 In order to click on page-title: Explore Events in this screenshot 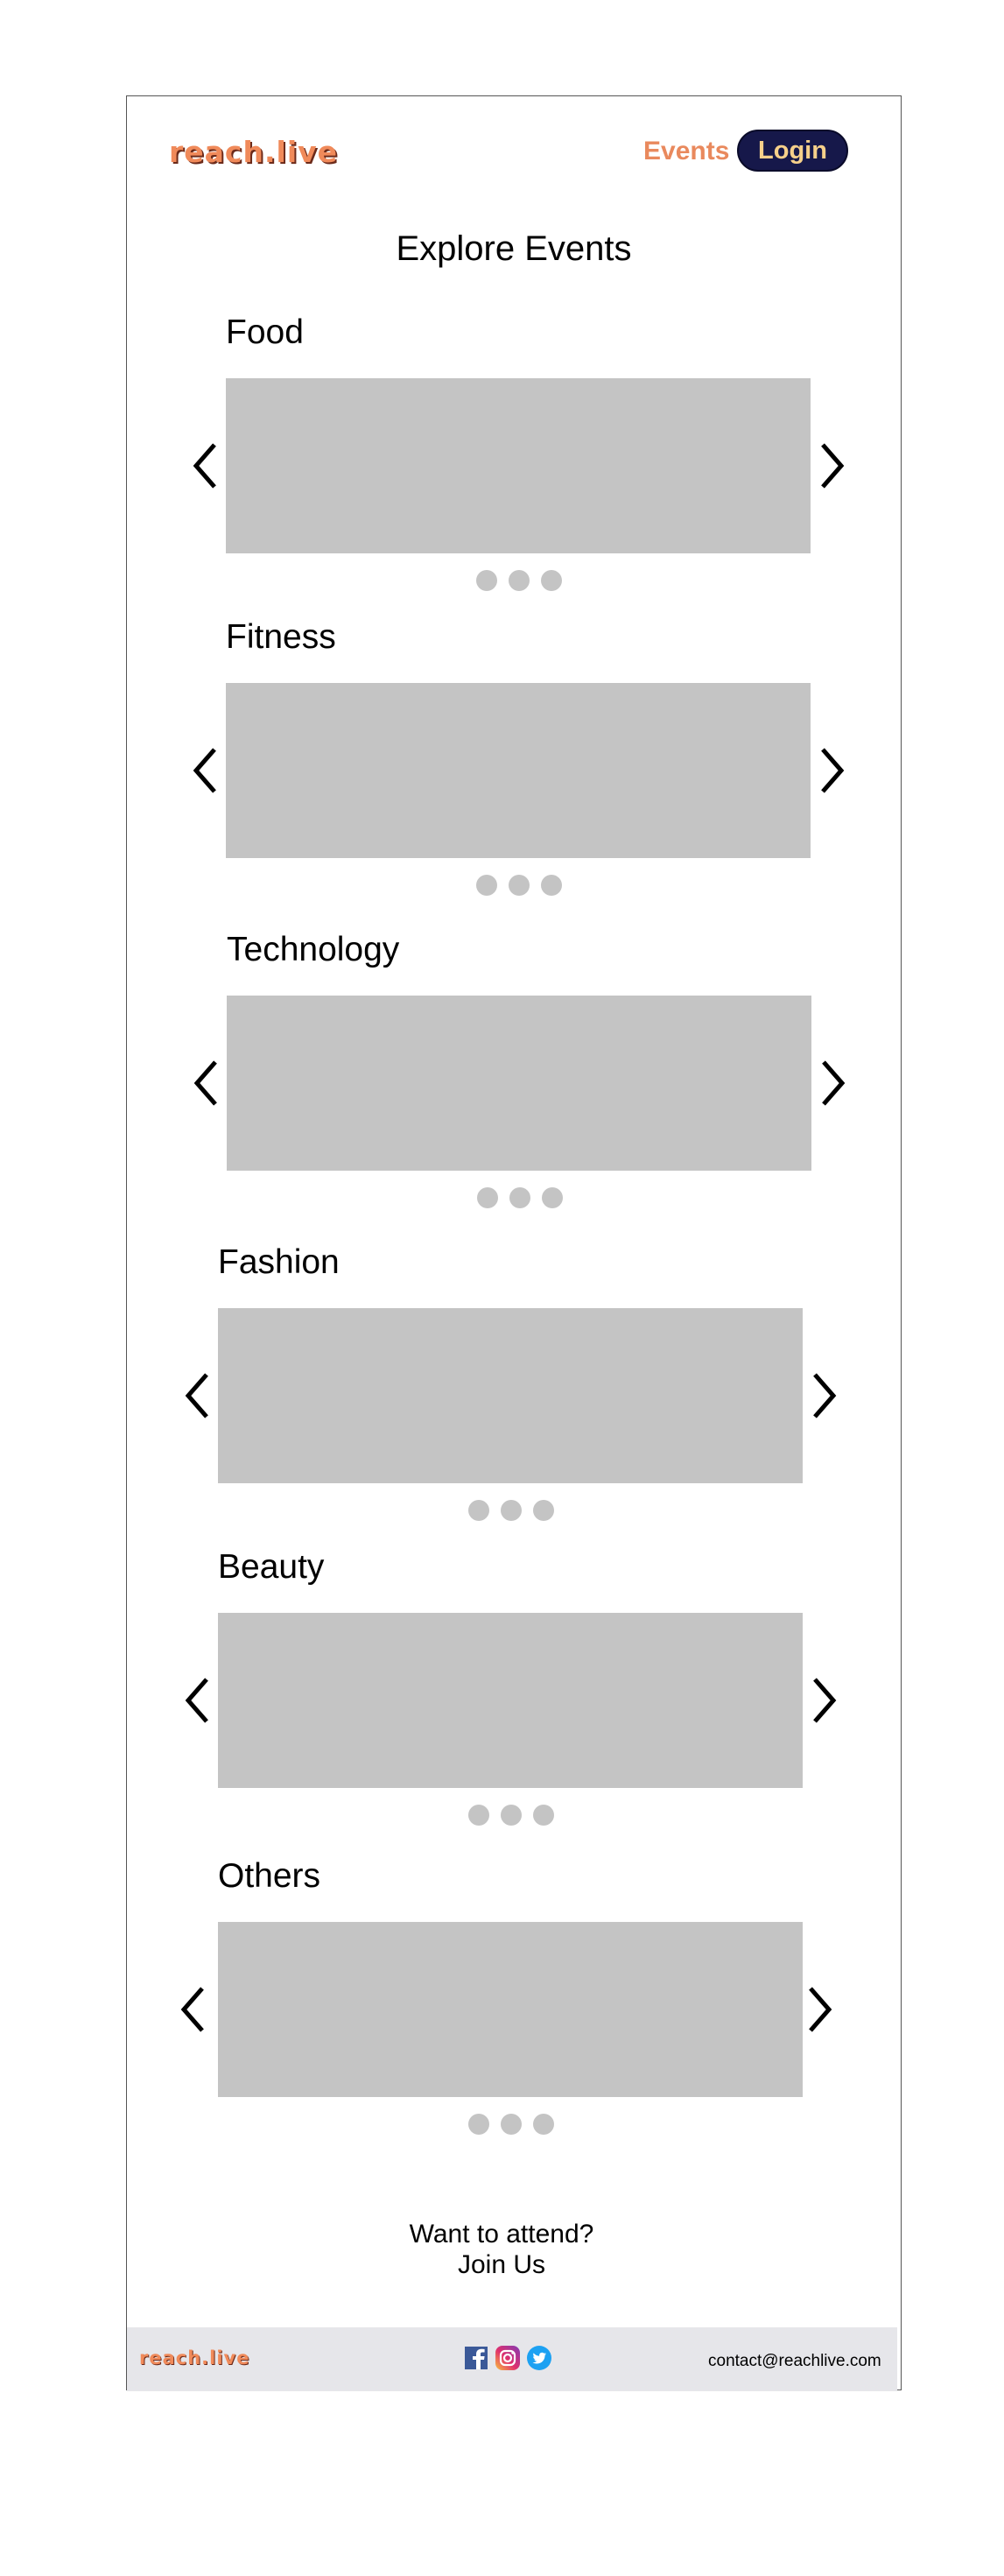, I will do `click(514, 248)`.